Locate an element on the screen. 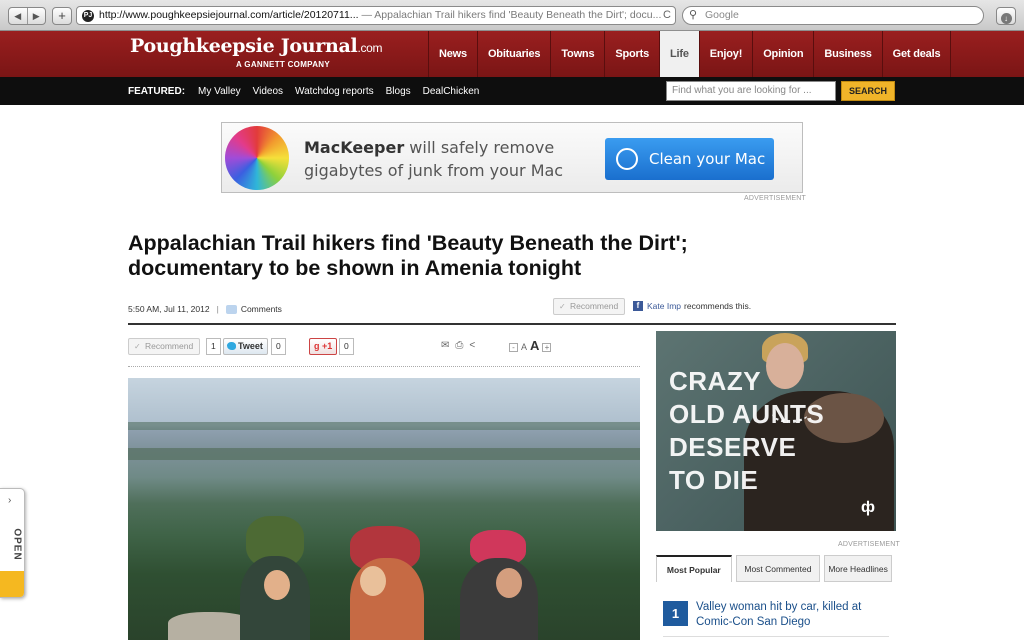  featured-label: FEATURED: is located at coordinates (157, 91).